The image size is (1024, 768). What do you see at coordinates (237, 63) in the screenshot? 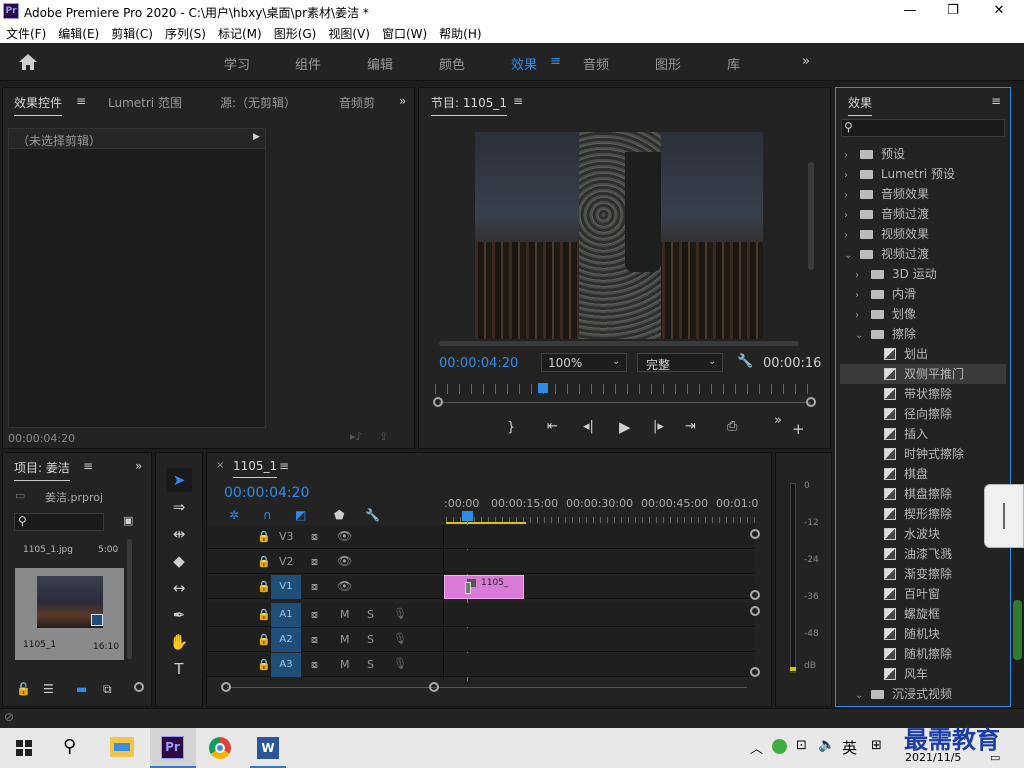
I see `workspace-learn: 学习` at bounding box center [237, 63].